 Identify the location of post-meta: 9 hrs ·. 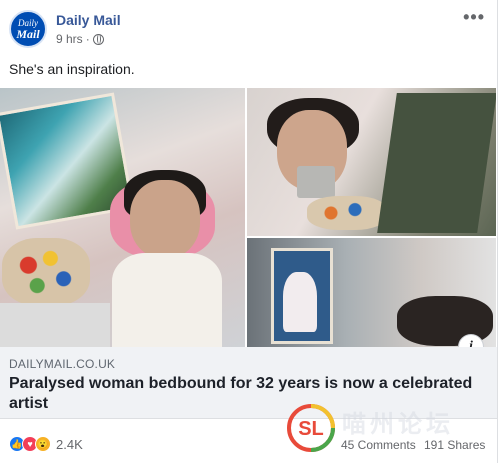
(80, 39).